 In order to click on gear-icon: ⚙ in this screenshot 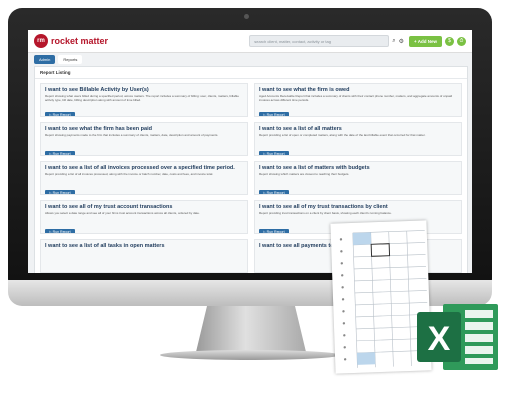, I will do `click(401, 41)`.